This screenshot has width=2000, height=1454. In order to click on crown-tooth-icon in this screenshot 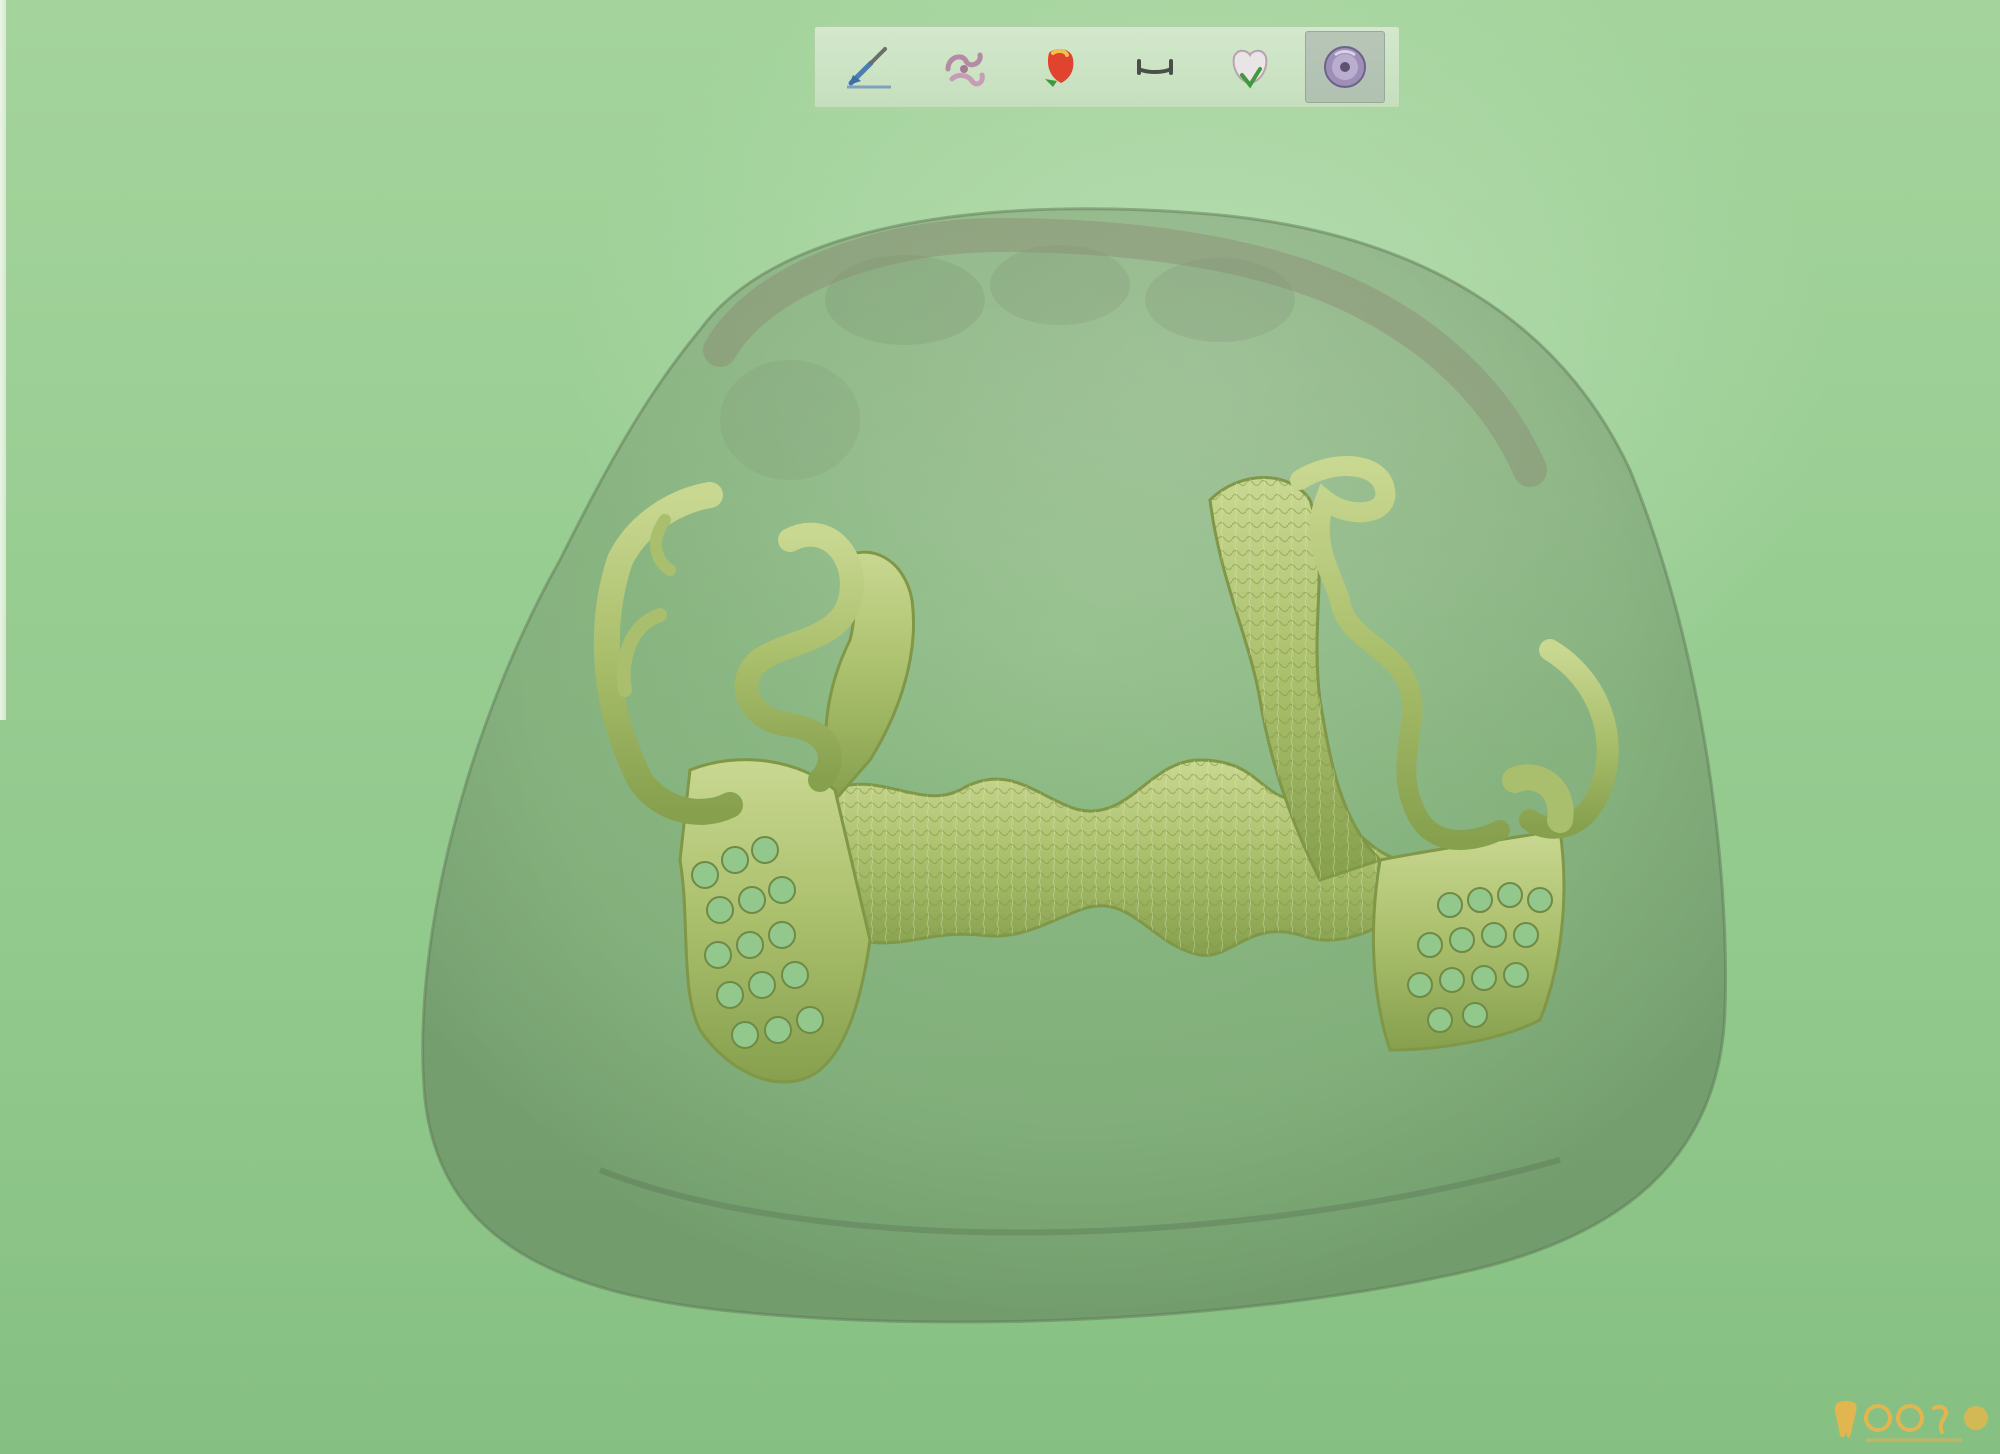, I will do `click(1250, 69)`.